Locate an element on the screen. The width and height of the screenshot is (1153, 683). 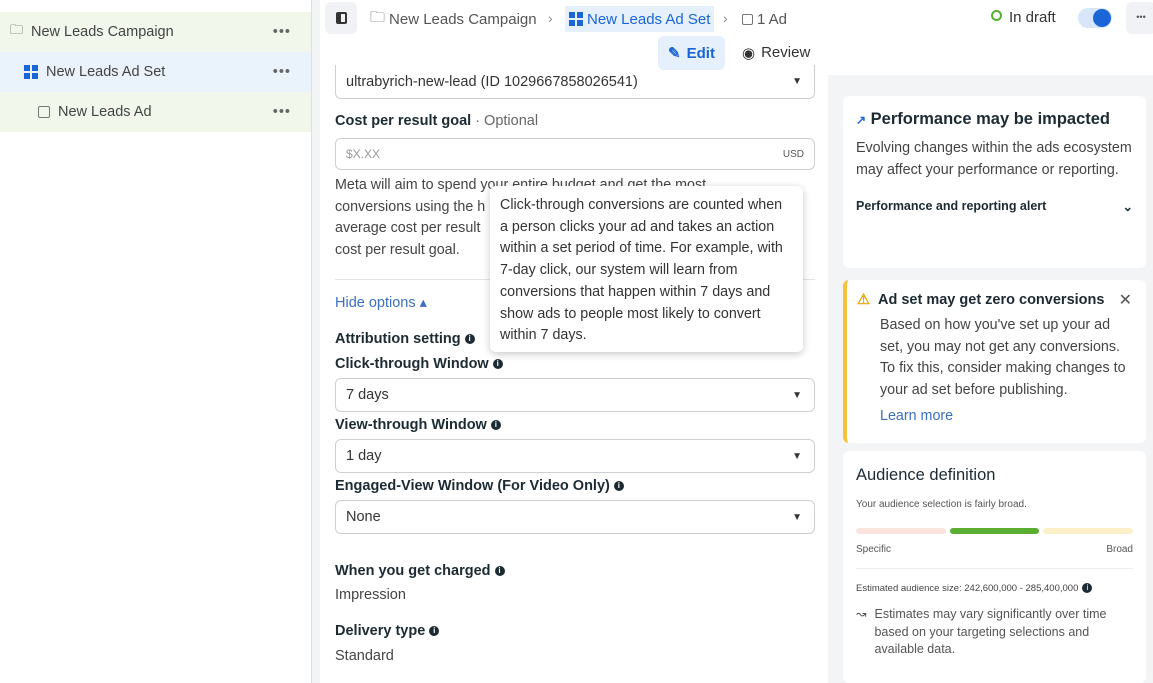
click-window-label: Click-through Window i is located at coordinates (419, 364).